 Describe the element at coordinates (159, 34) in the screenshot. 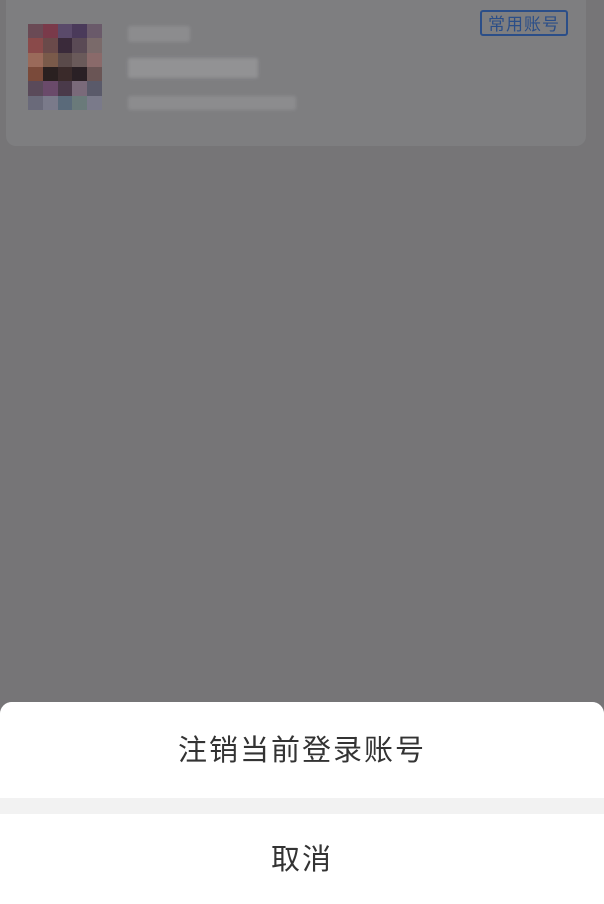

I see `account-nickname-blurred` at that location.